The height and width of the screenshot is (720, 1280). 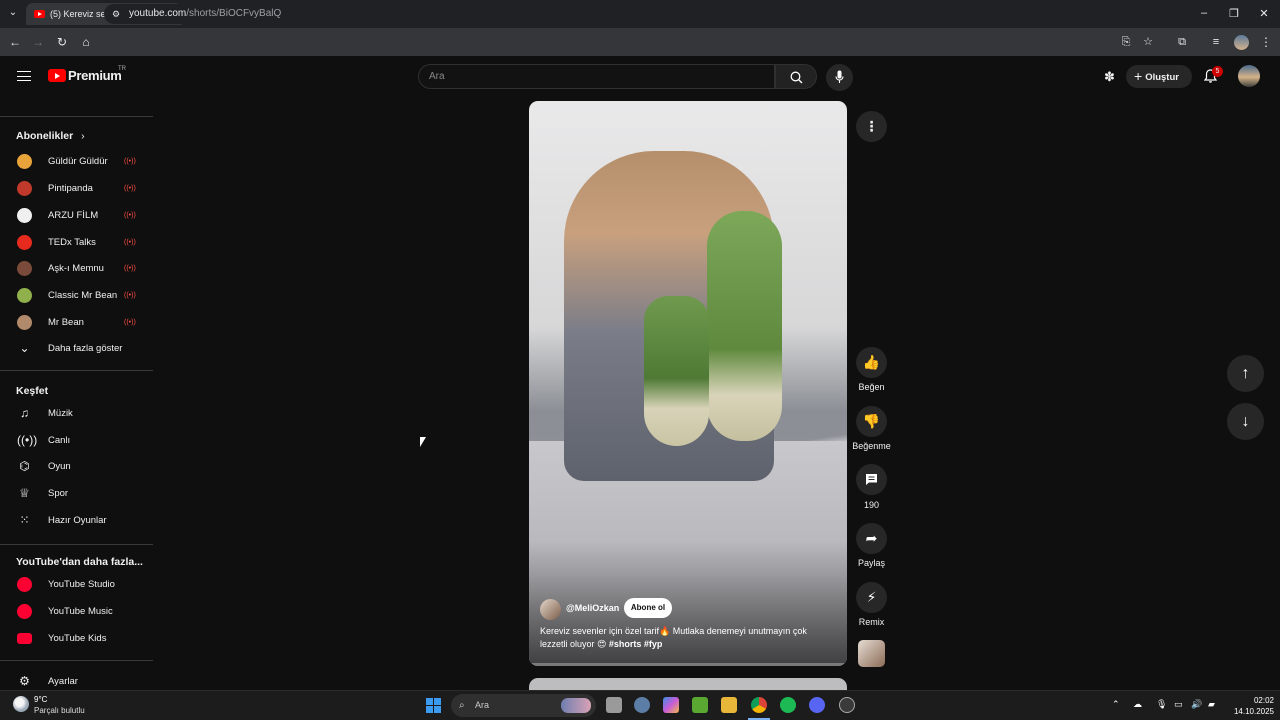 I want to click on sidebar-item-subscription: TEDx Talks ((•)), so click(x=76, y=243).